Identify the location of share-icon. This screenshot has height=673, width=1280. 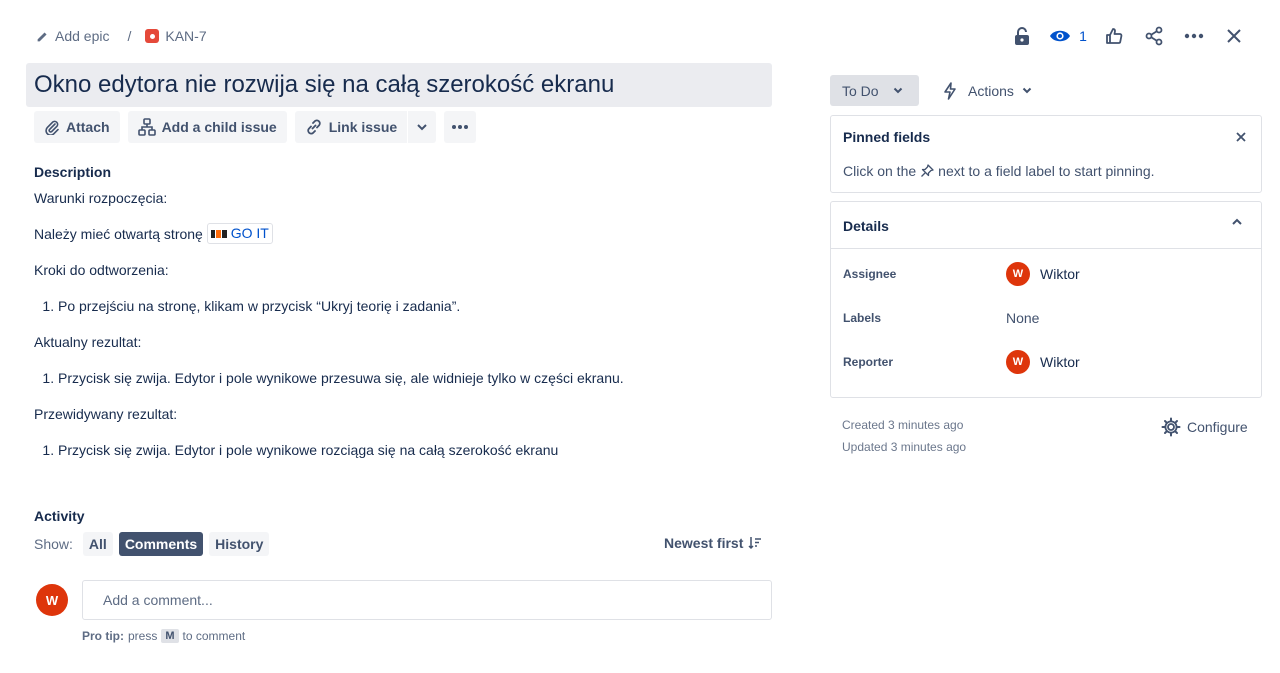
(1154, 36).